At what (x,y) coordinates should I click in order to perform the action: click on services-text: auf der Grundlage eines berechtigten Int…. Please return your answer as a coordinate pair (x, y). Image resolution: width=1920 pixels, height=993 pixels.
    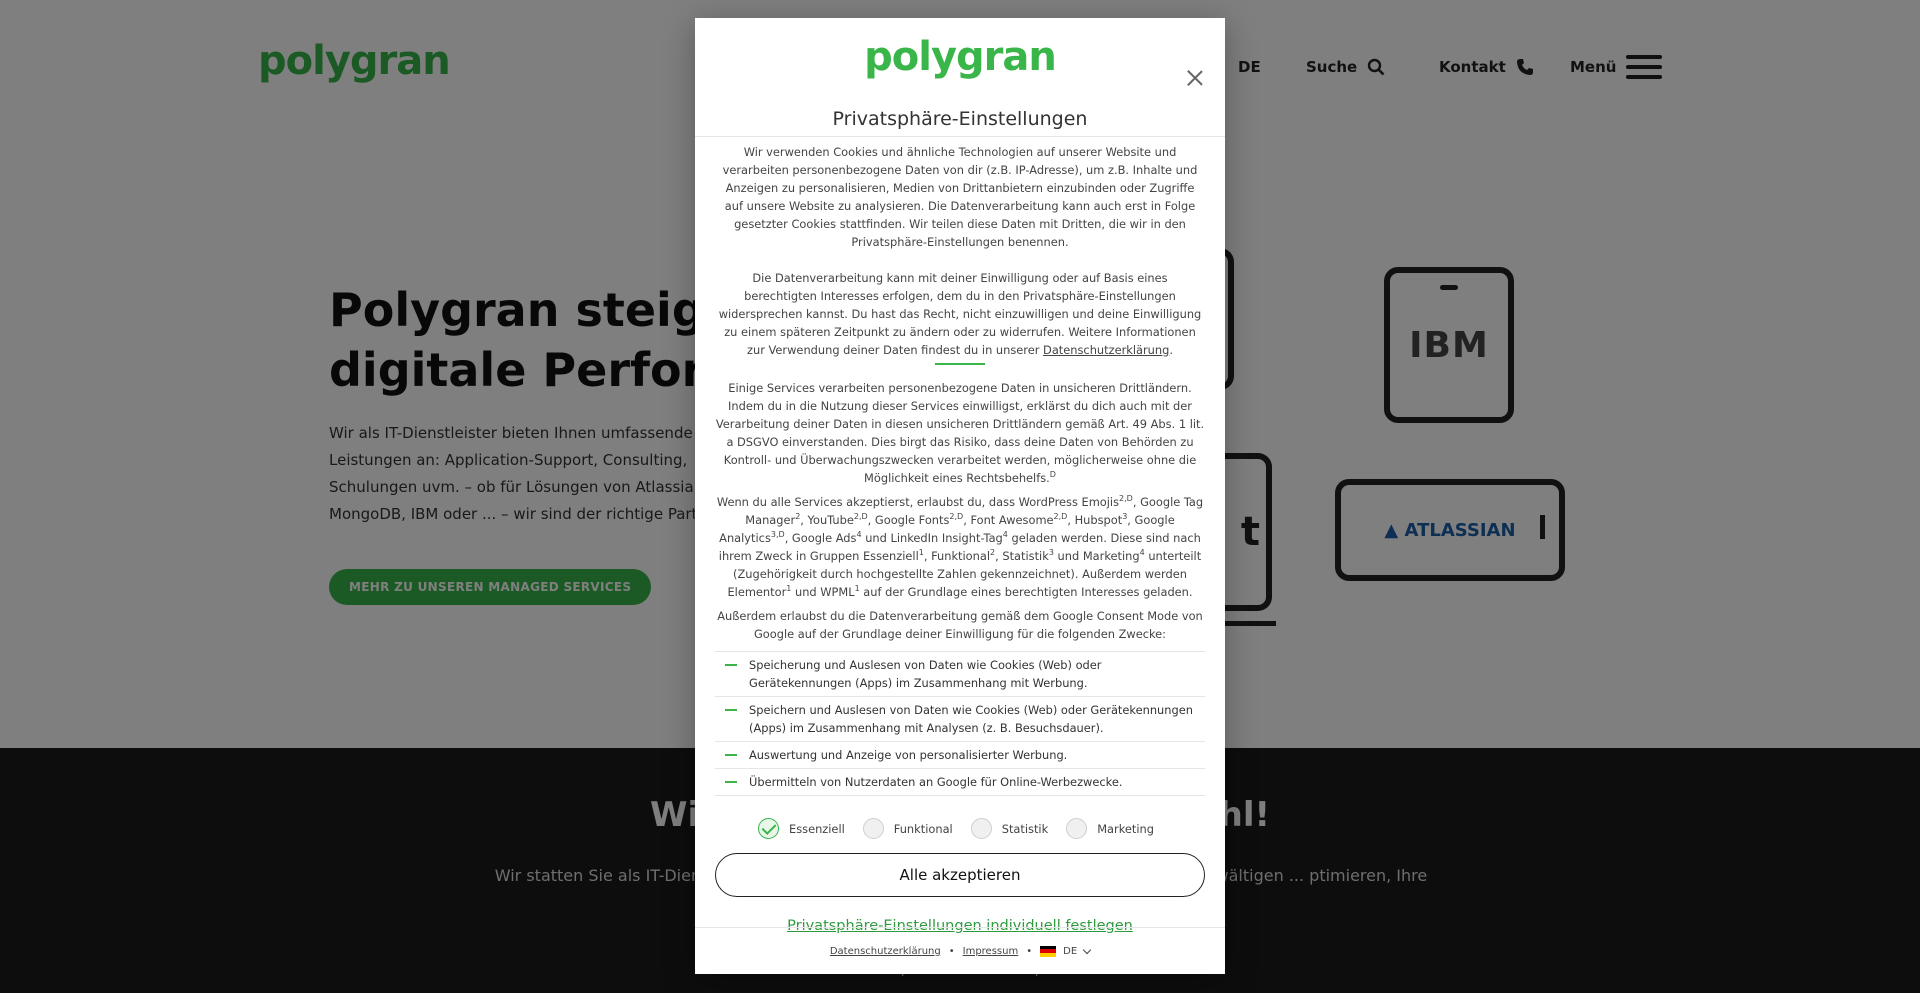
    Looking at the image, I should click on (1026, 592).